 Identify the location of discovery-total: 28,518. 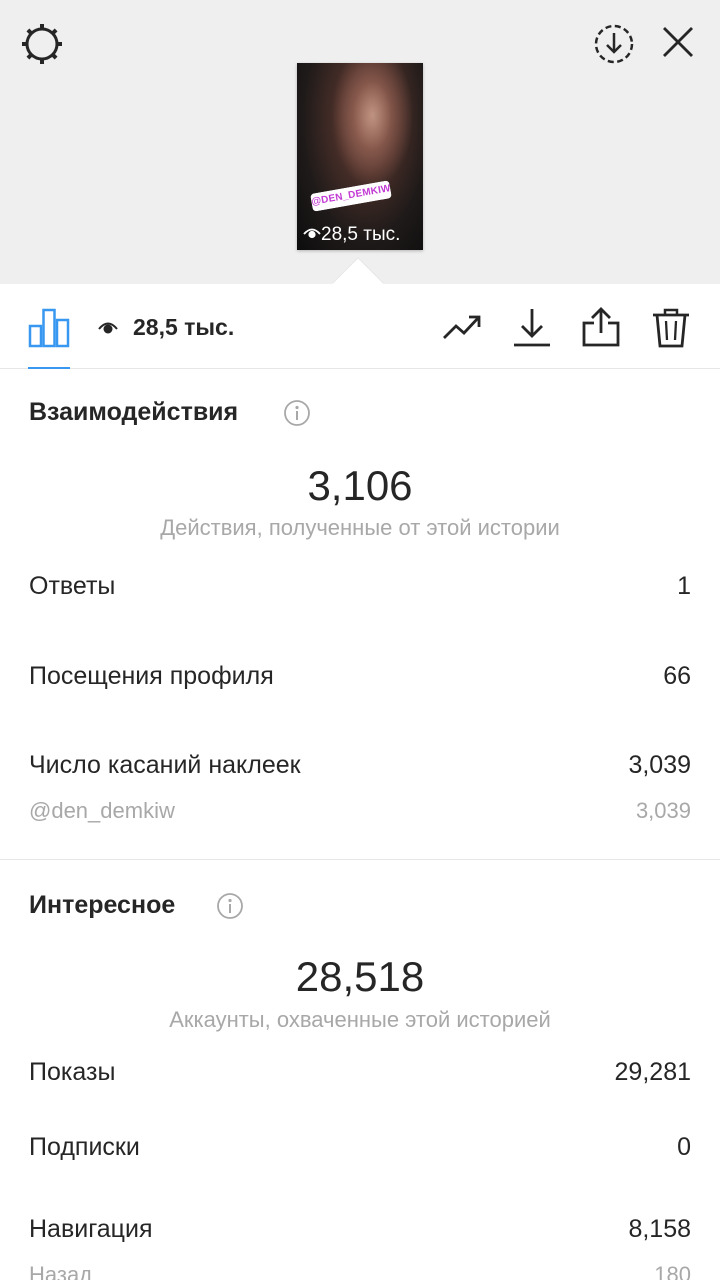
(360, 976).